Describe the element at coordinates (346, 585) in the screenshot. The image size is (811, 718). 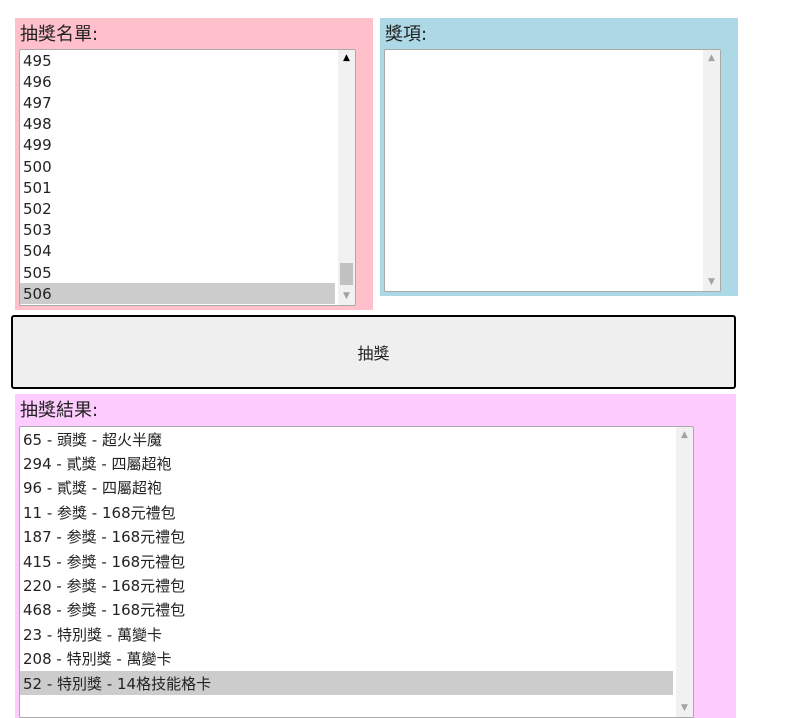
I see `list-item: 220 - 参獎 - 168元禮包` at that location.